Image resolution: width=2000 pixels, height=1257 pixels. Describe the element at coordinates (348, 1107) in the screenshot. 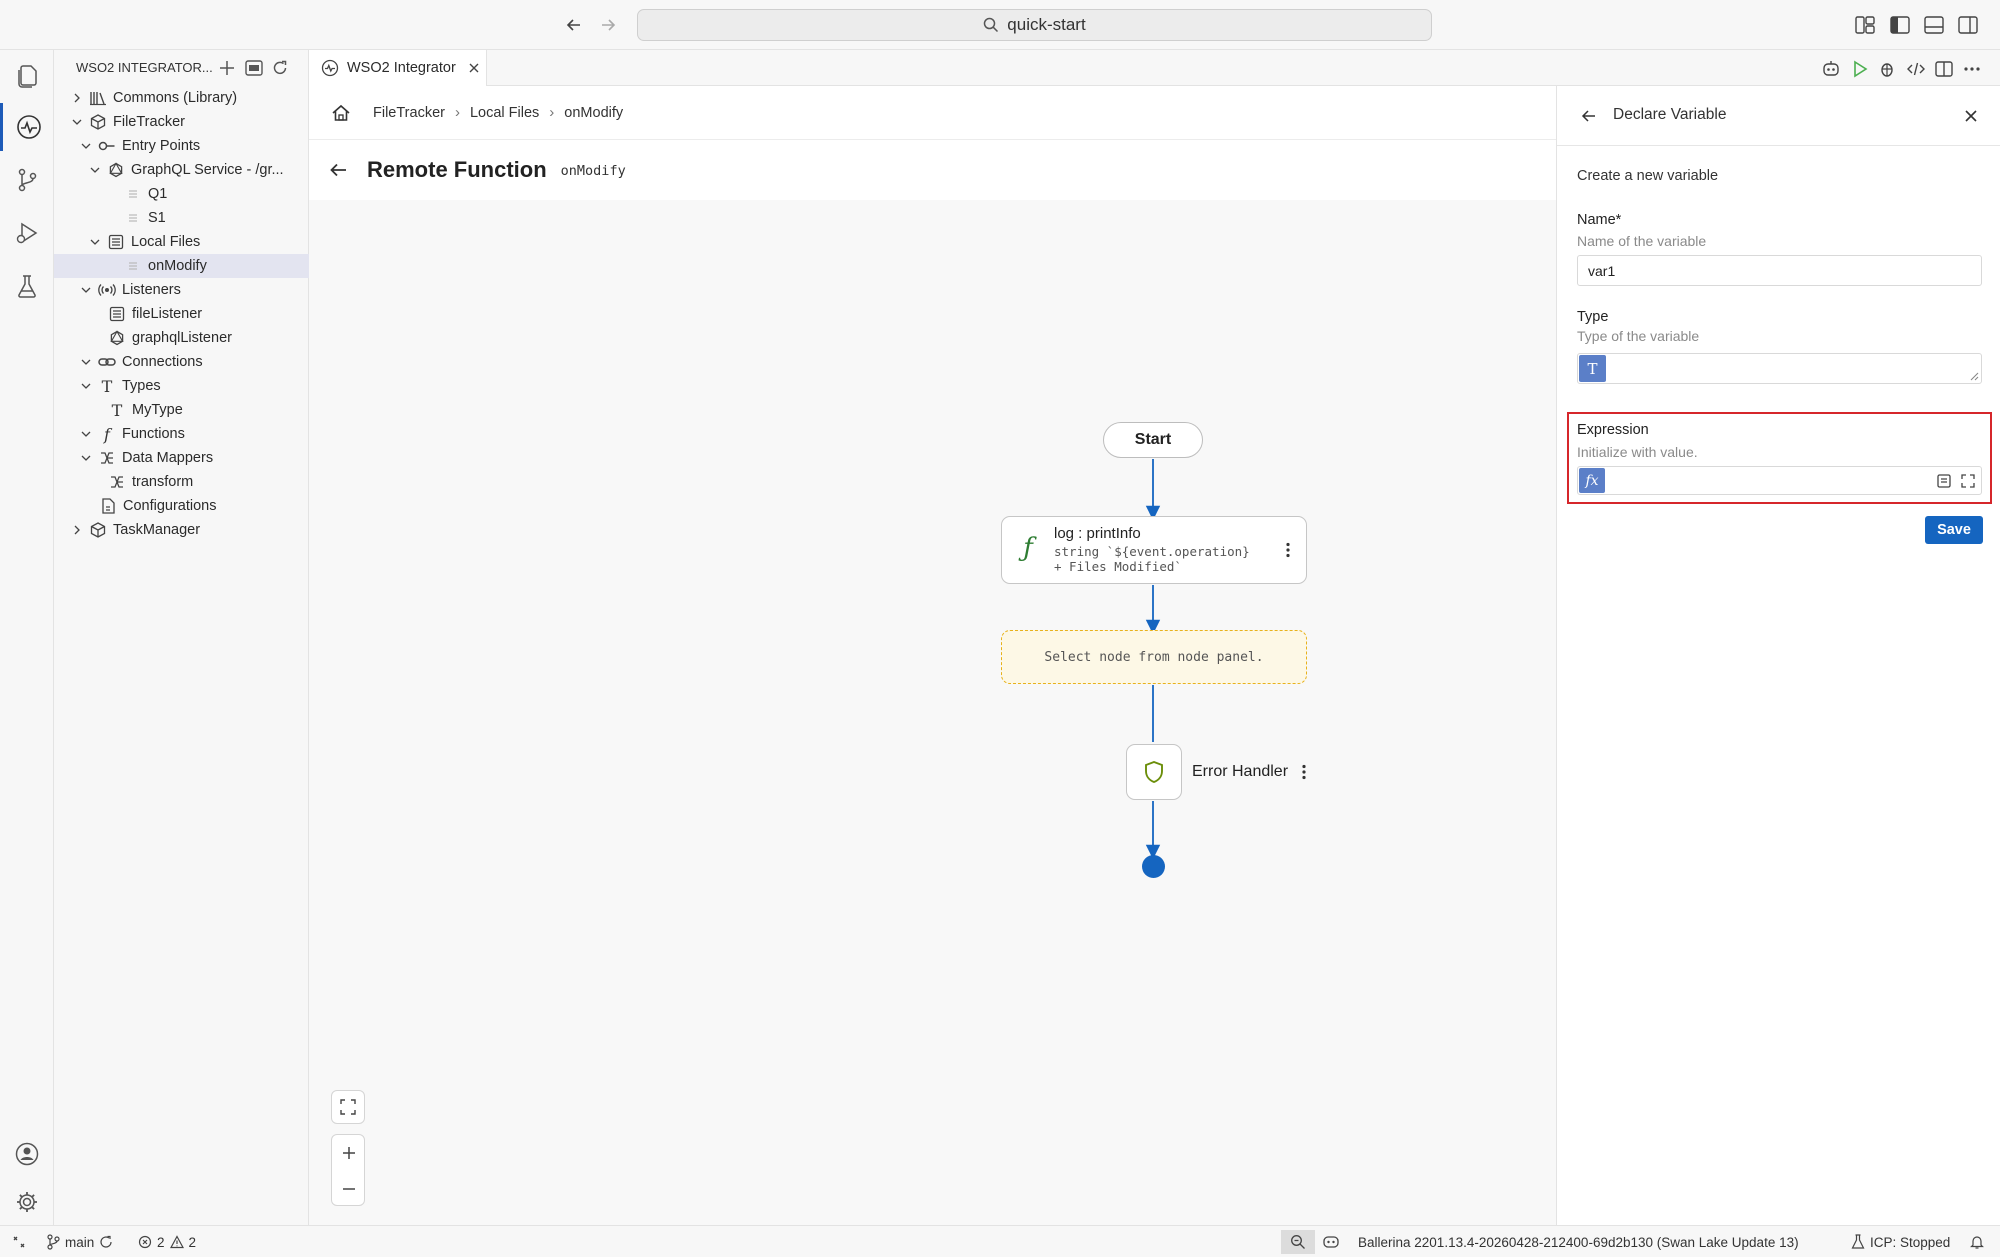

I see `fit-to-screen-button` at that location.